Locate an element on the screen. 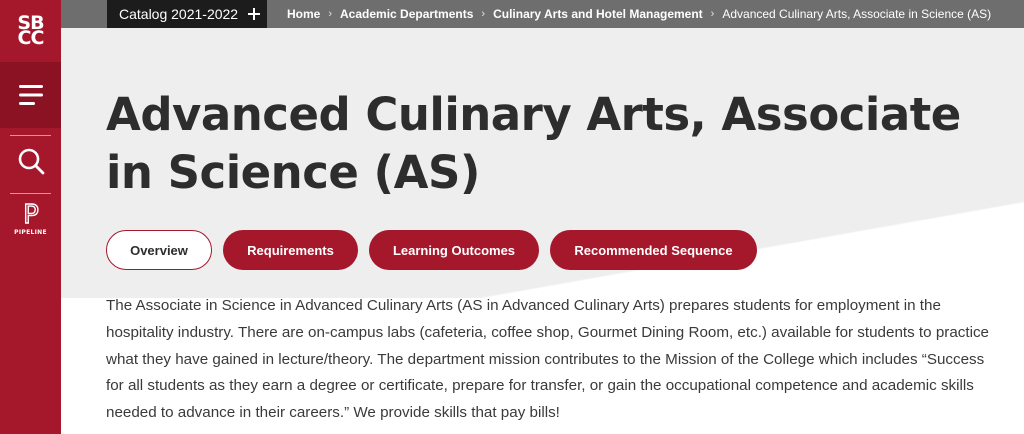 The image size is (1024, 434). catalog-label: Catalog 2021-2022 is located at coordinates (179, 14).